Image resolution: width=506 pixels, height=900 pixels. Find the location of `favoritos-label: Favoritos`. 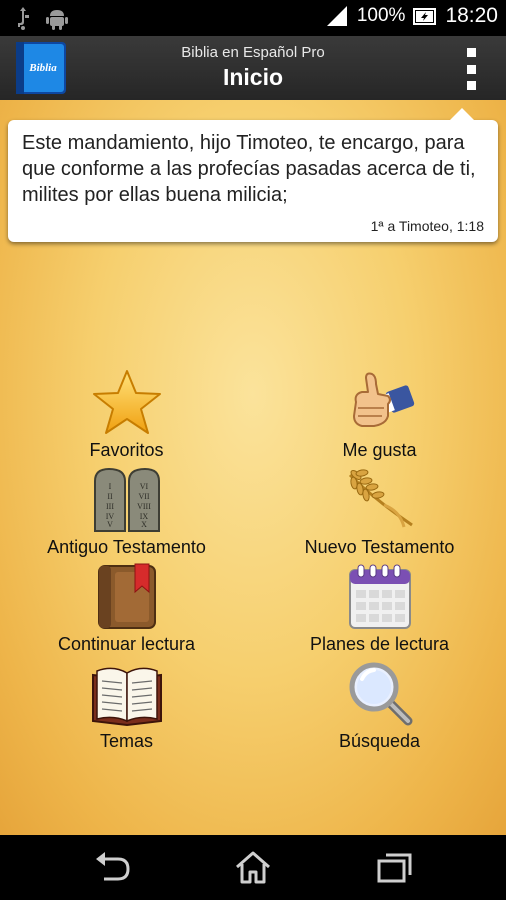

favoritos-label: Favoritos is located at coordinates (126, 450).